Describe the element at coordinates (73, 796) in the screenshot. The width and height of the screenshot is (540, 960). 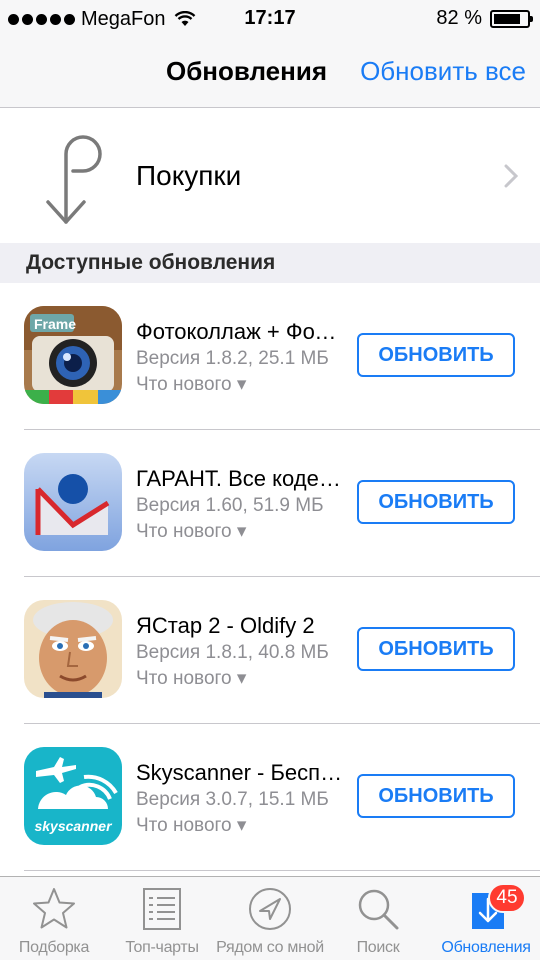
I see `skyscanner-icon: skyscanner` at that location.